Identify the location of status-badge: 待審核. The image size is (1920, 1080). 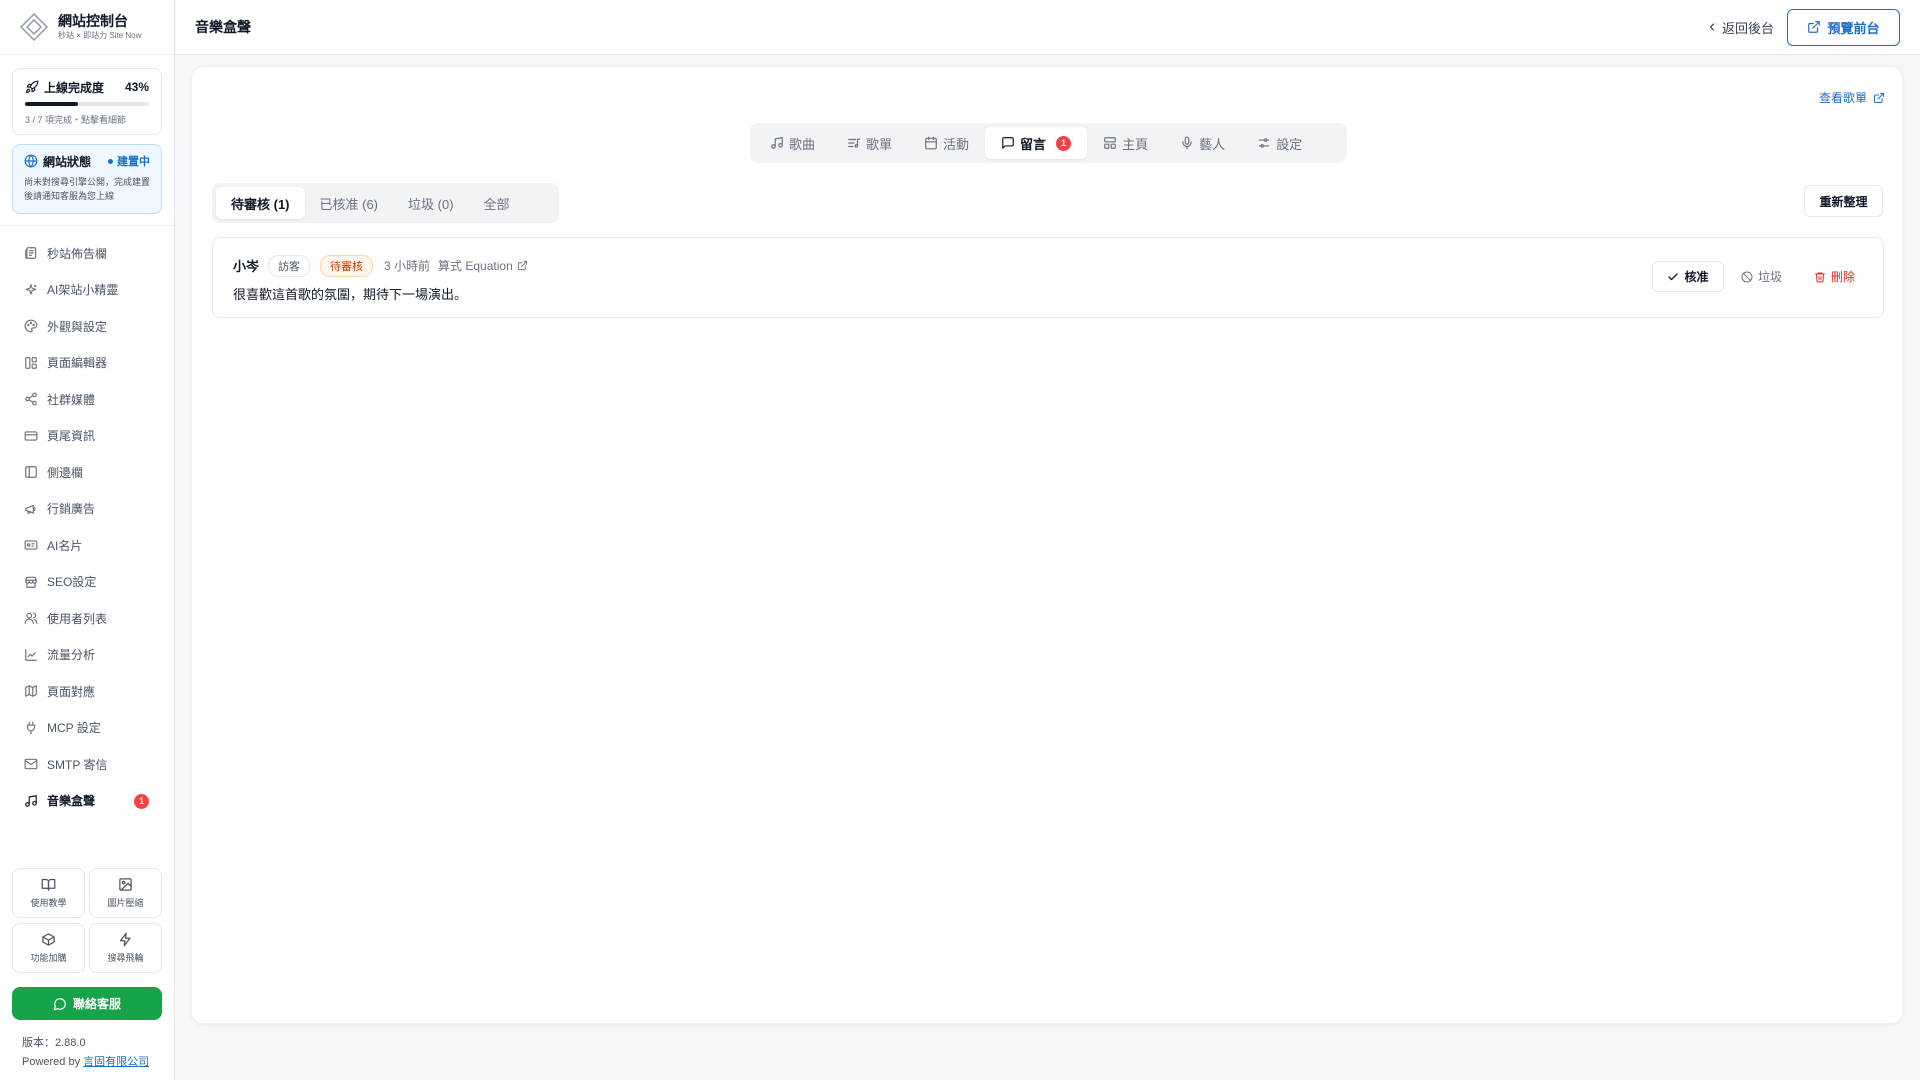
(347, 265).